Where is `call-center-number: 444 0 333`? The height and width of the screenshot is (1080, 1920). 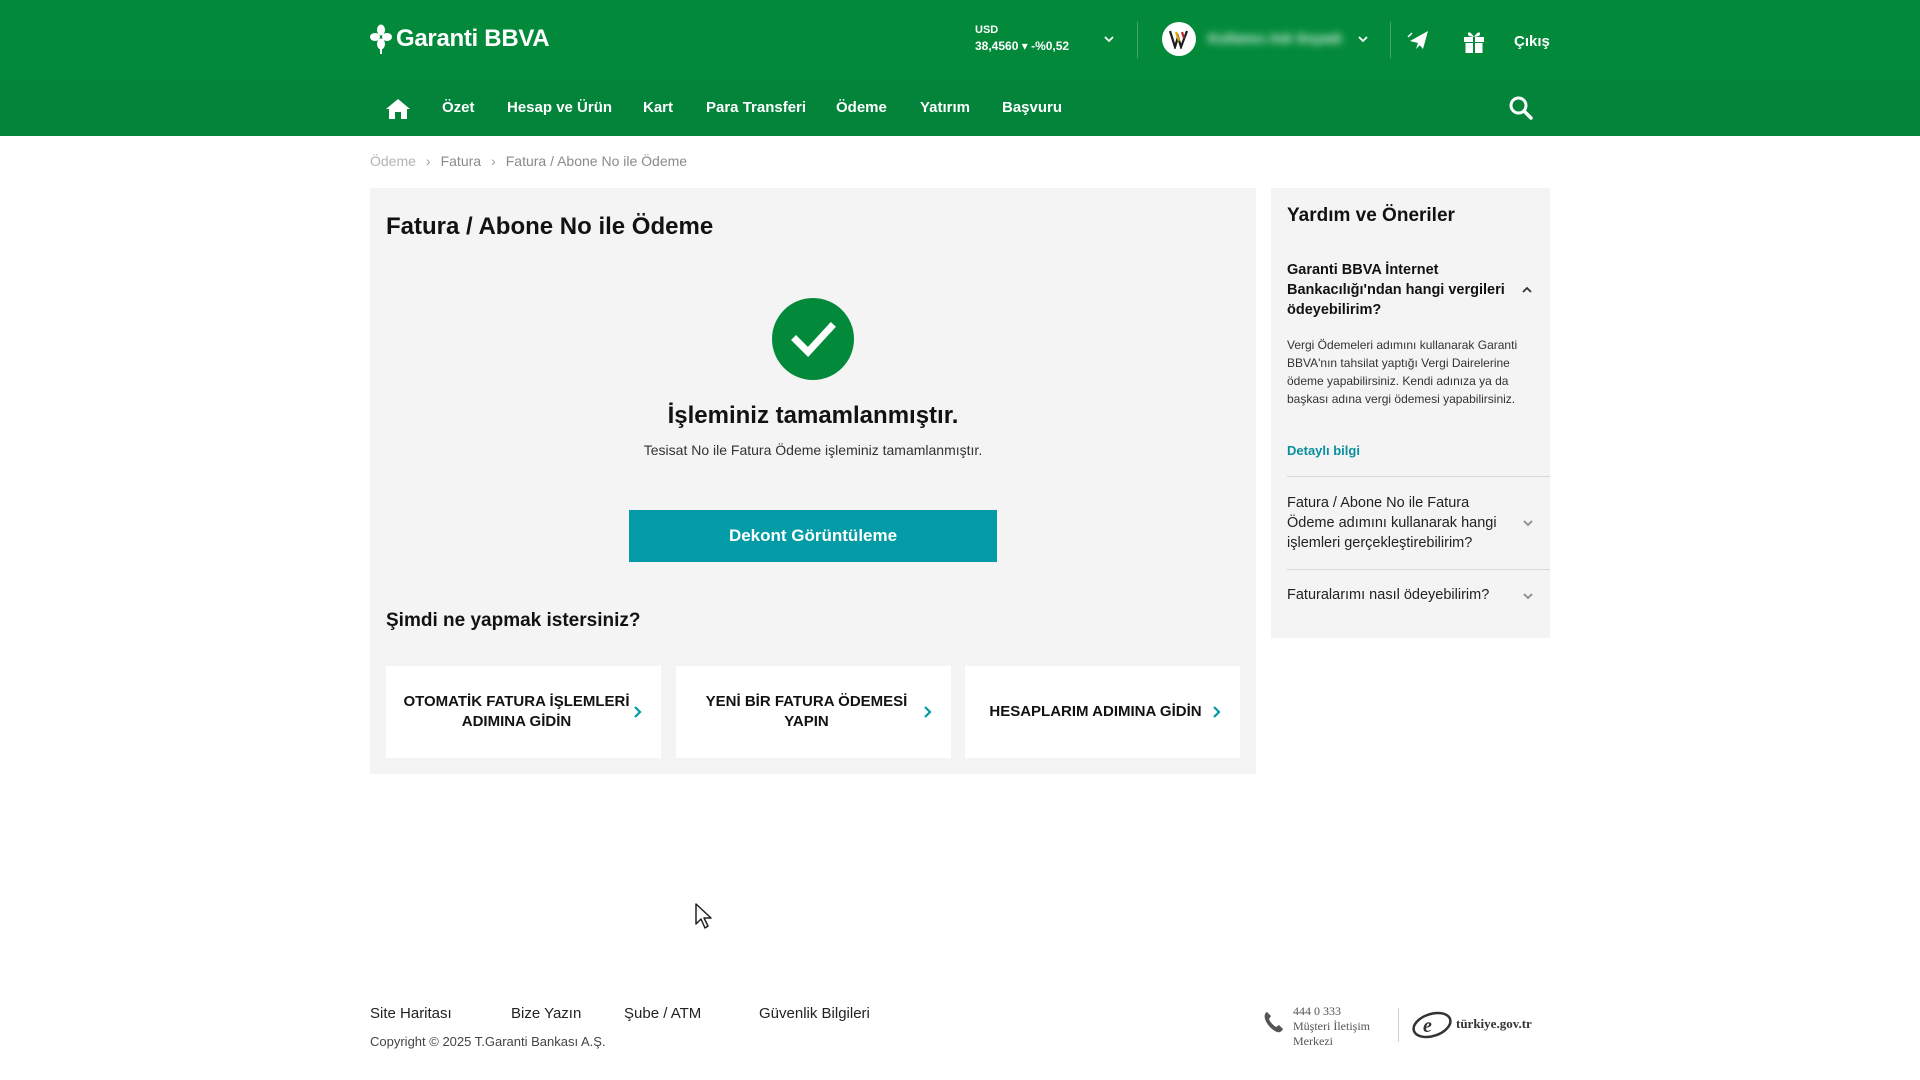 call-center-number: 444 0 333 is located at coordinates (1317, 1011).